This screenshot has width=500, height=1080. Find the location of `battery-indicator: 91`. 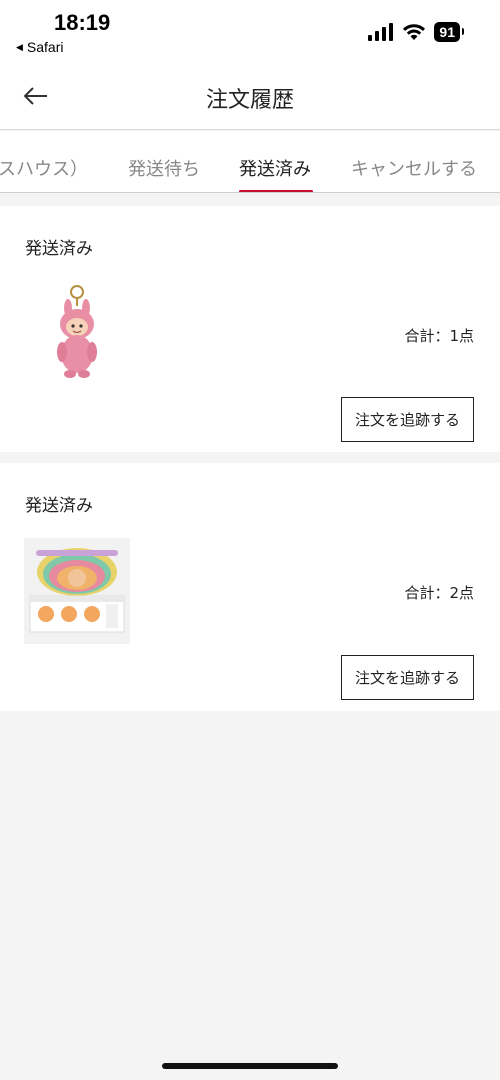

battery-indicator: 91 is located at coordinates (449, 32).